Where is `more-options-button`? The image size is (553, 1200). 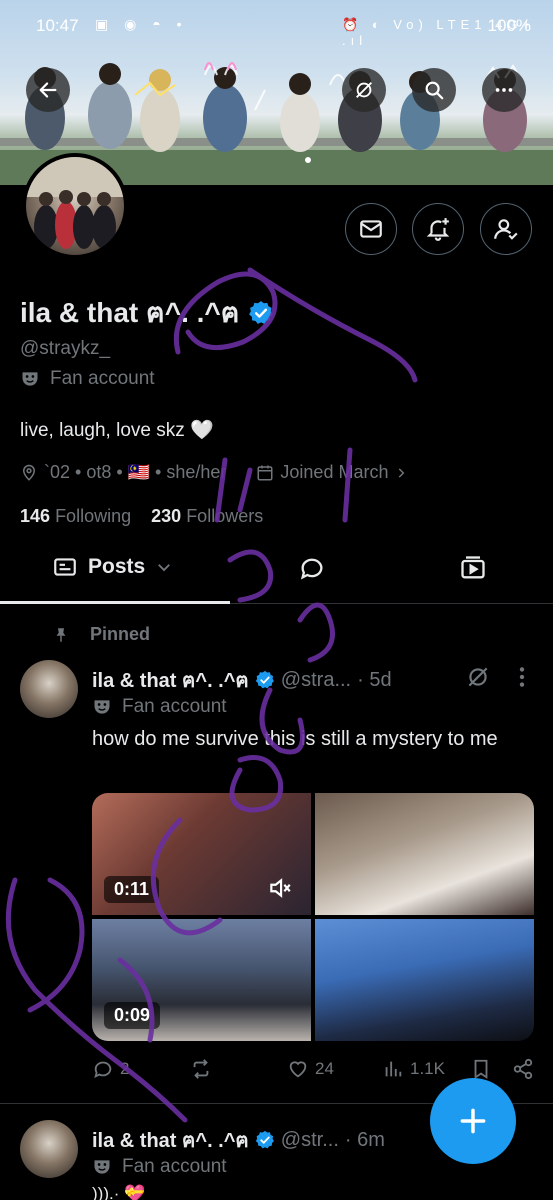 more-options-button is located at coordinates (504, 90).